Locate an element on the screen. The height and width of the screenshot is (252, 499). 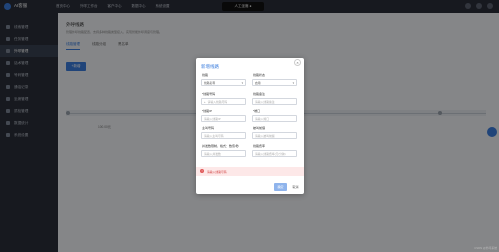
select-value: 线路名称 is located at coordinates (210, 83).